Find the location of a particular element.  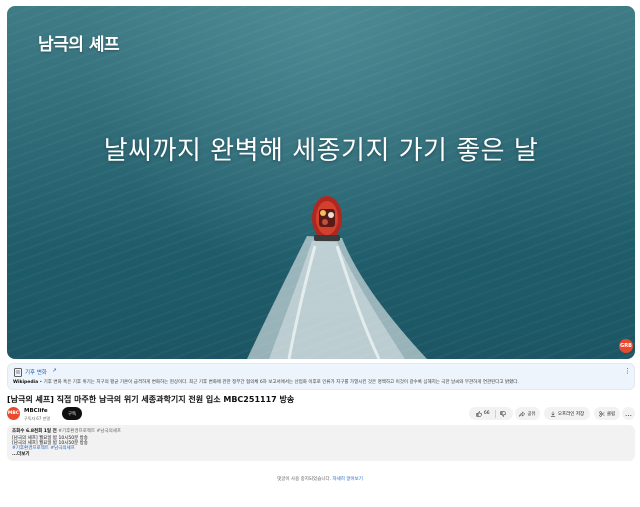

info-more-icon: ⋮ is located at coordinates (627, 371).